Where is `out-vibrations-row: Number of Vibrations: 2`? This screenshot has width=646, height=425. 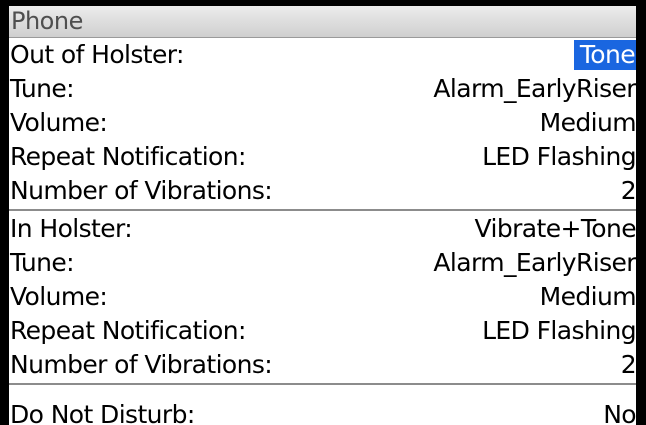
out-vibrations-row: Number of Vibrations: 2 is located at coordinates (322, 191).